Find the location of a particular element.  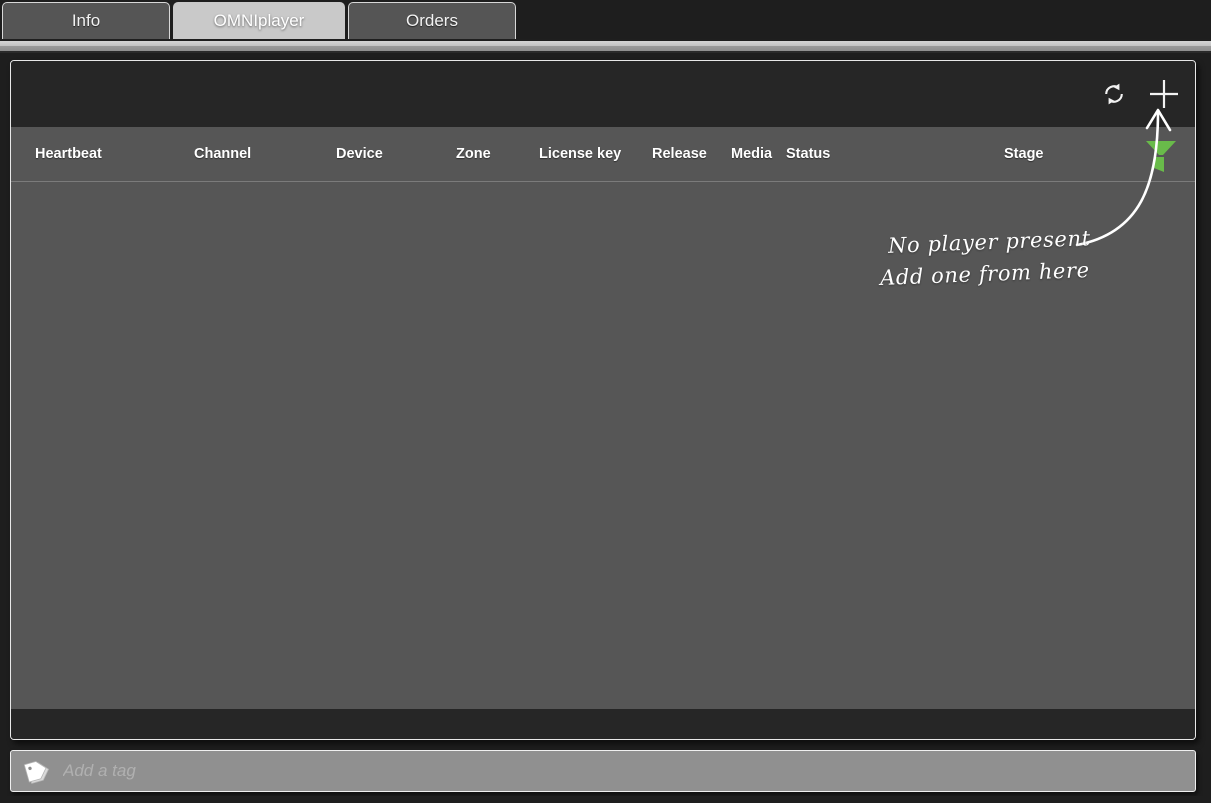

plus-icon is located at coordinates (1164, 94).